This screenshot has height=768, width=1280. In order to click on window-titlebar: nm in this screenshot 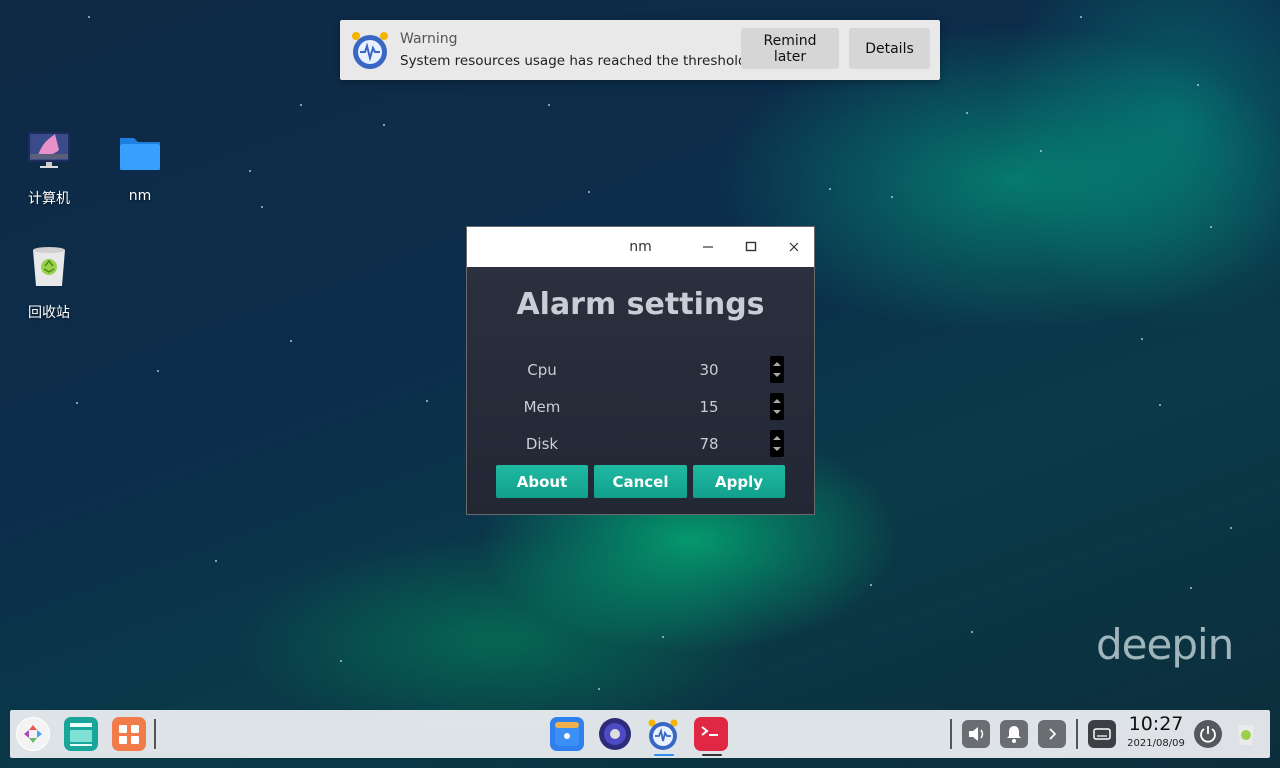, I will do `click(640, 247)`.